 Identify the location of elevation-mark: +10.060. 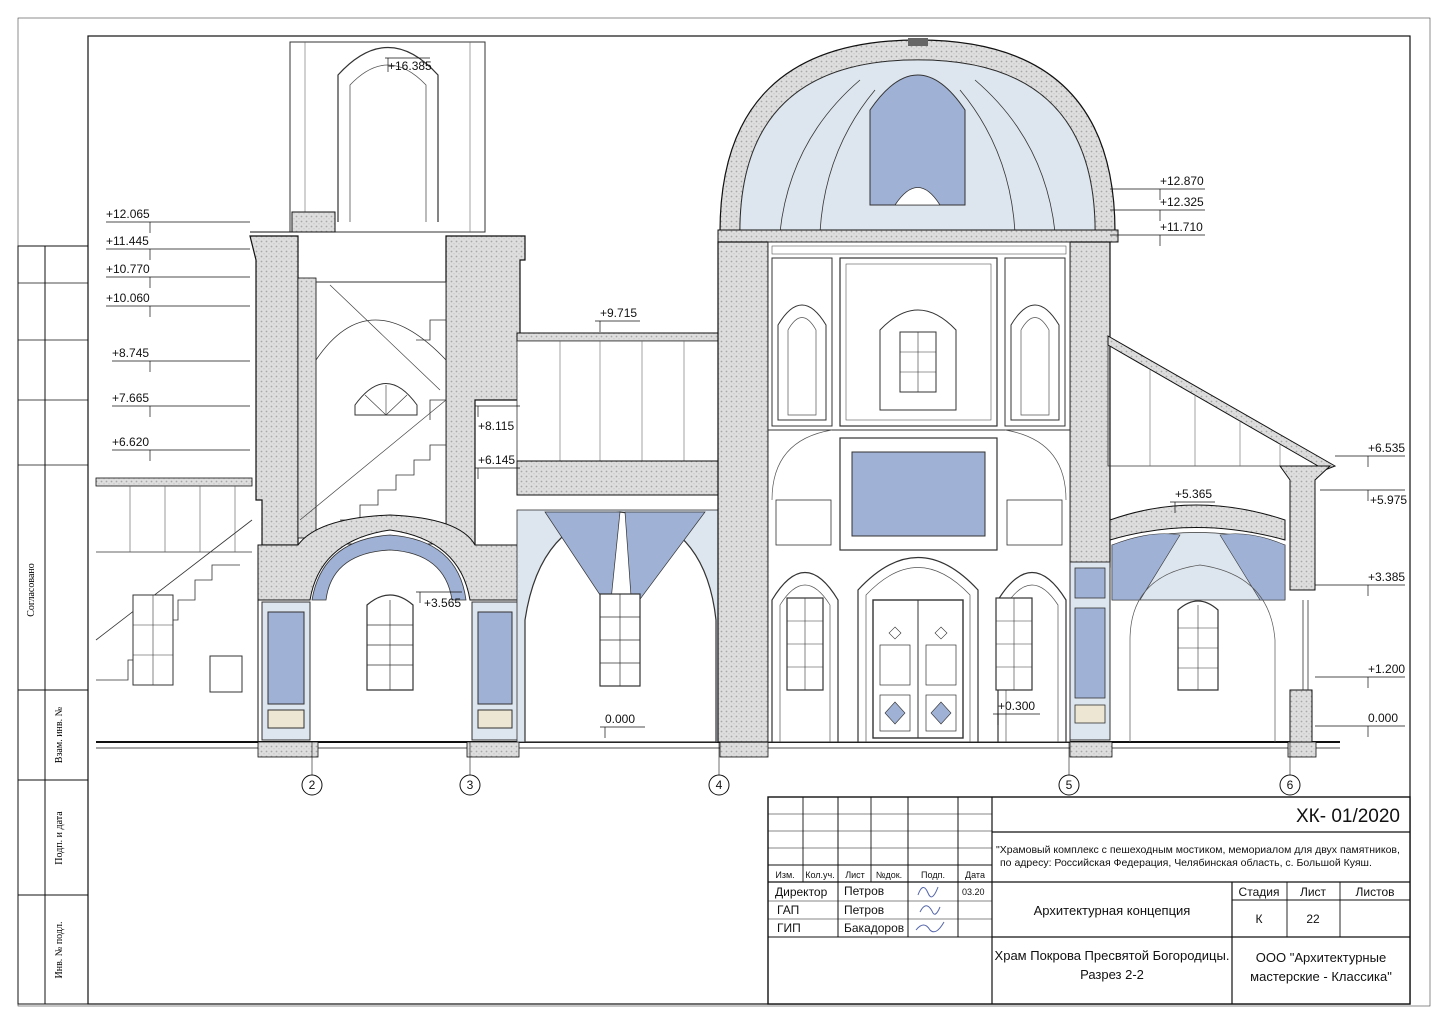
(178, 304).